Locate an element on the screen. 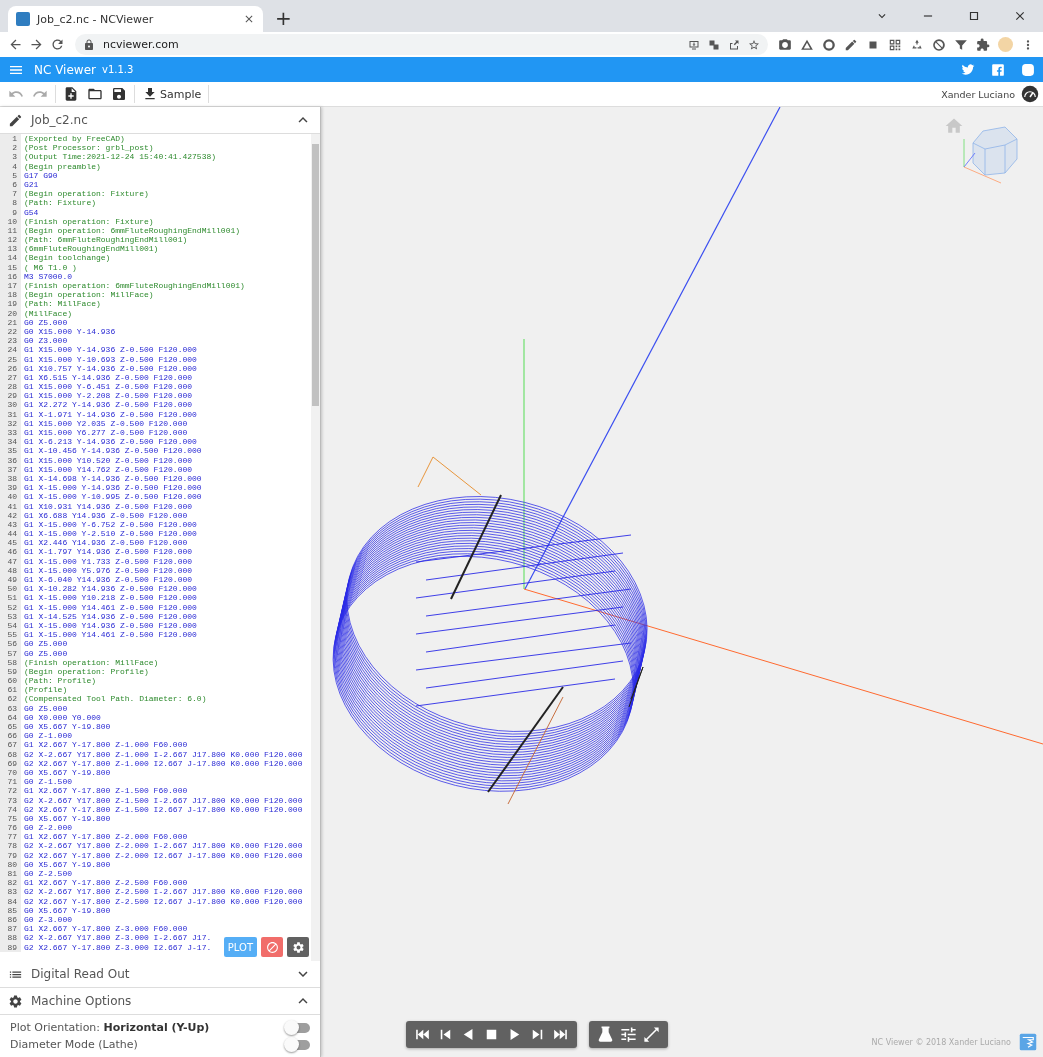  code-line: (Begin operation: 6mmFluteRoughingEndMill001) is located at coordinates (132, 230).